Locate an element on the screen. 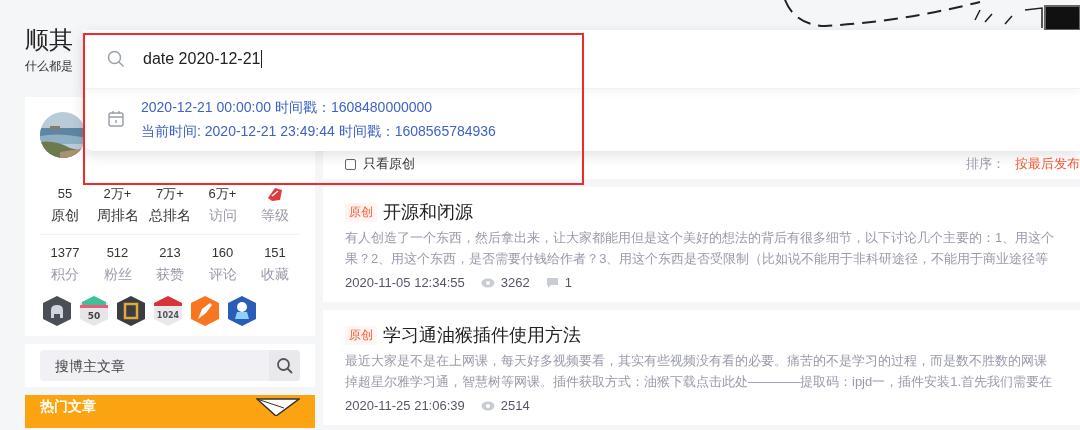  article-summary: 果？2、用这个东西，是否需要付钱给作者？3、用这个东西是否受限制（比如说不能用于非科研途径，不能用于商业途径等 is located at coordinates (697, 259).